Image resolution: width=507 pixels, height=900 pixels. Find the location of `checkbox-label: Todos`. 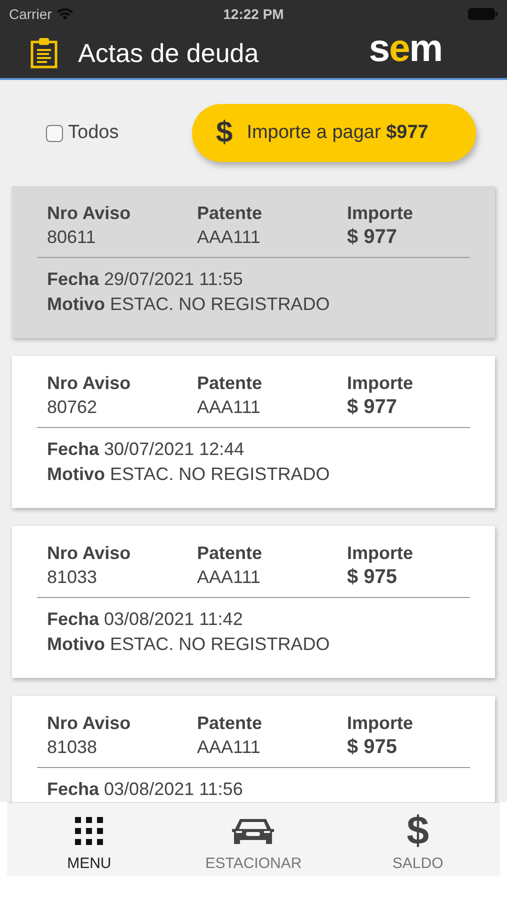

checkbox-label: Todos is located at coordinates (93, 133).